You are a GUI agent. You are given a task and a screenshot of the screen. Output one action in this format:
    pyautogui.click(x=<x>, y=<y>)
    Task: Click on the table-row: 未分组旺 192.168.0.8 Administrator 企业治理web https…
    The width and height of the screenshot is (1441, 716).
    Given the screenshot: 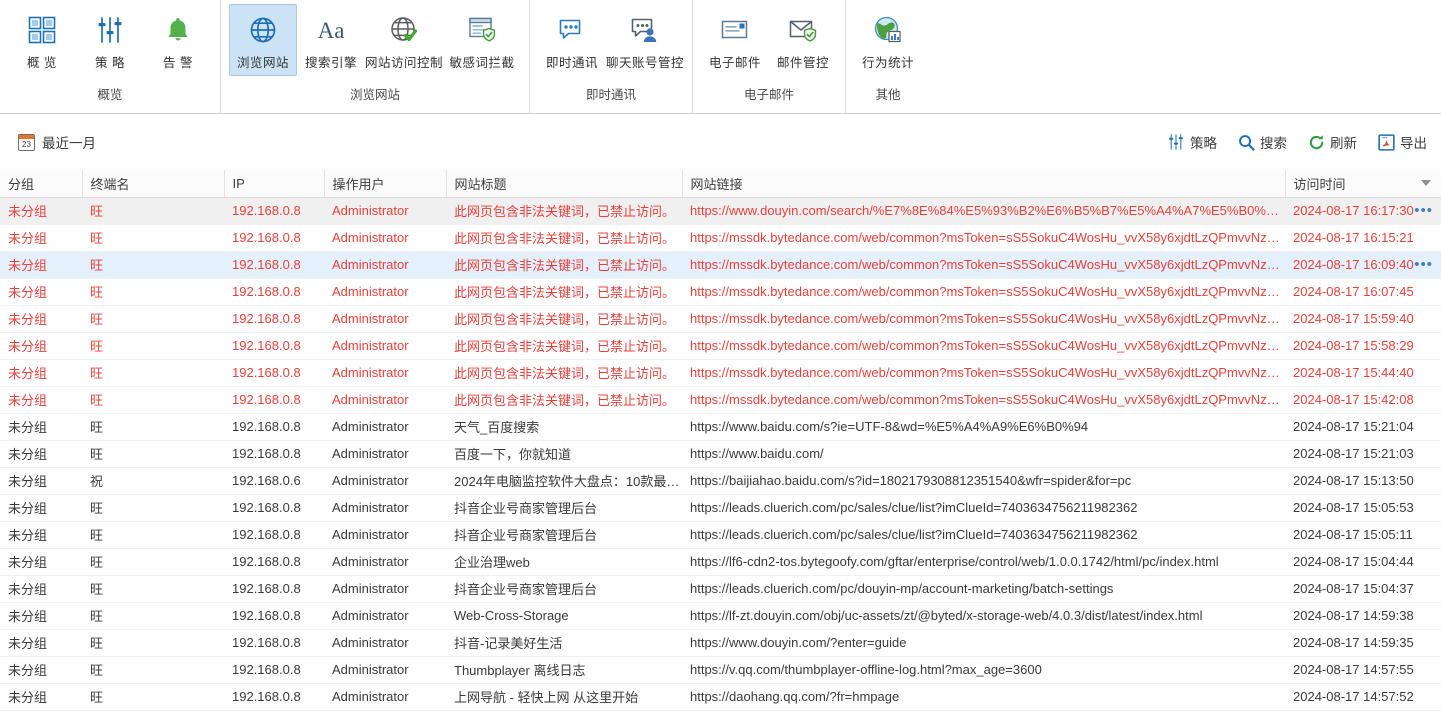 What is the action you would take?
    pyautogui.click(x=720, y=562)
    